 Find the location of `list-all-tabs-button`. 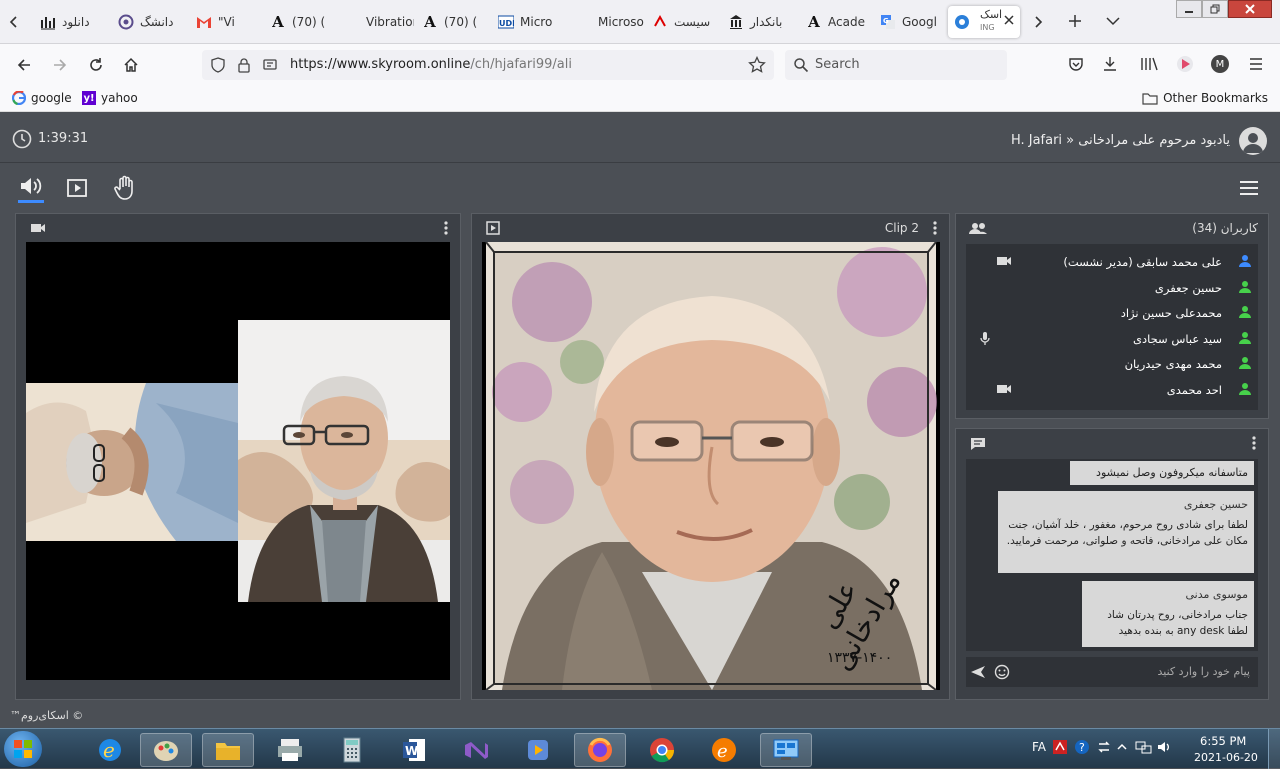

list-all-tabs-button is located at coordinates (1113, 21).